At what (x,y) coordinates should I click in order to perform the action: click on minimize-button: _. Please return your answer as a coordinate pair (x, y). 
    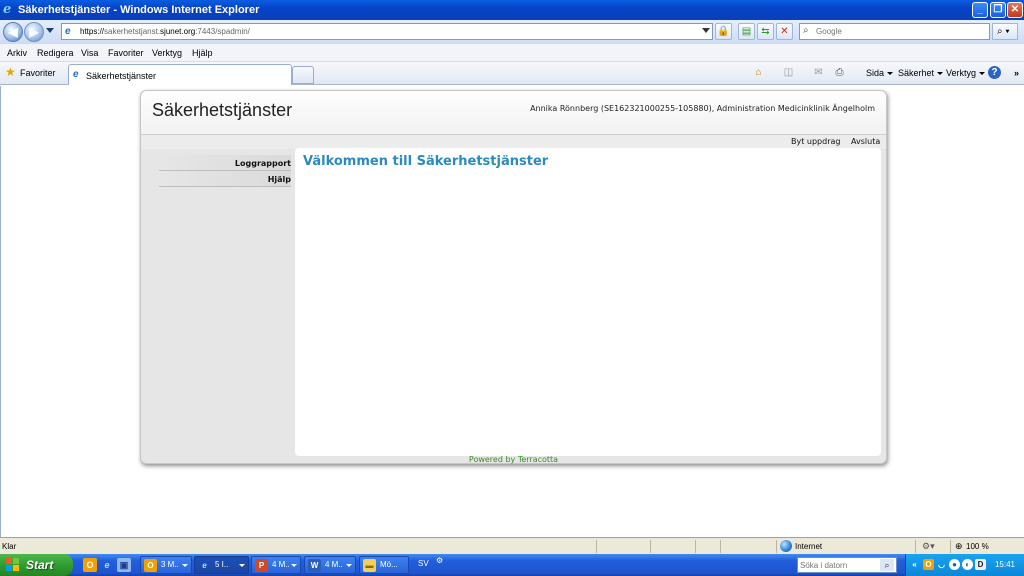
    Looking at the image, I should click on (980, 10).